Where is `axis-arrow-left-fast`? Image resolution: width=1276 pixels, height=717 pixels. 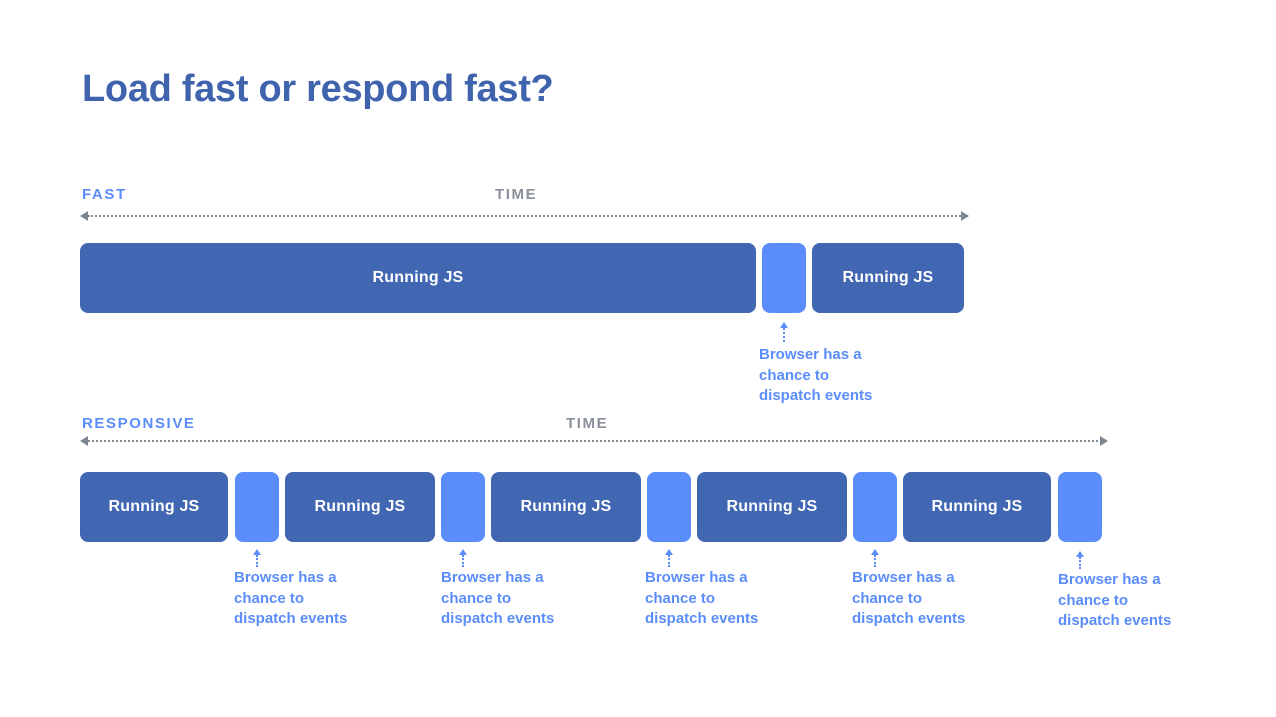 axis-arrow-left-fast is located at coordinates (84, 216).